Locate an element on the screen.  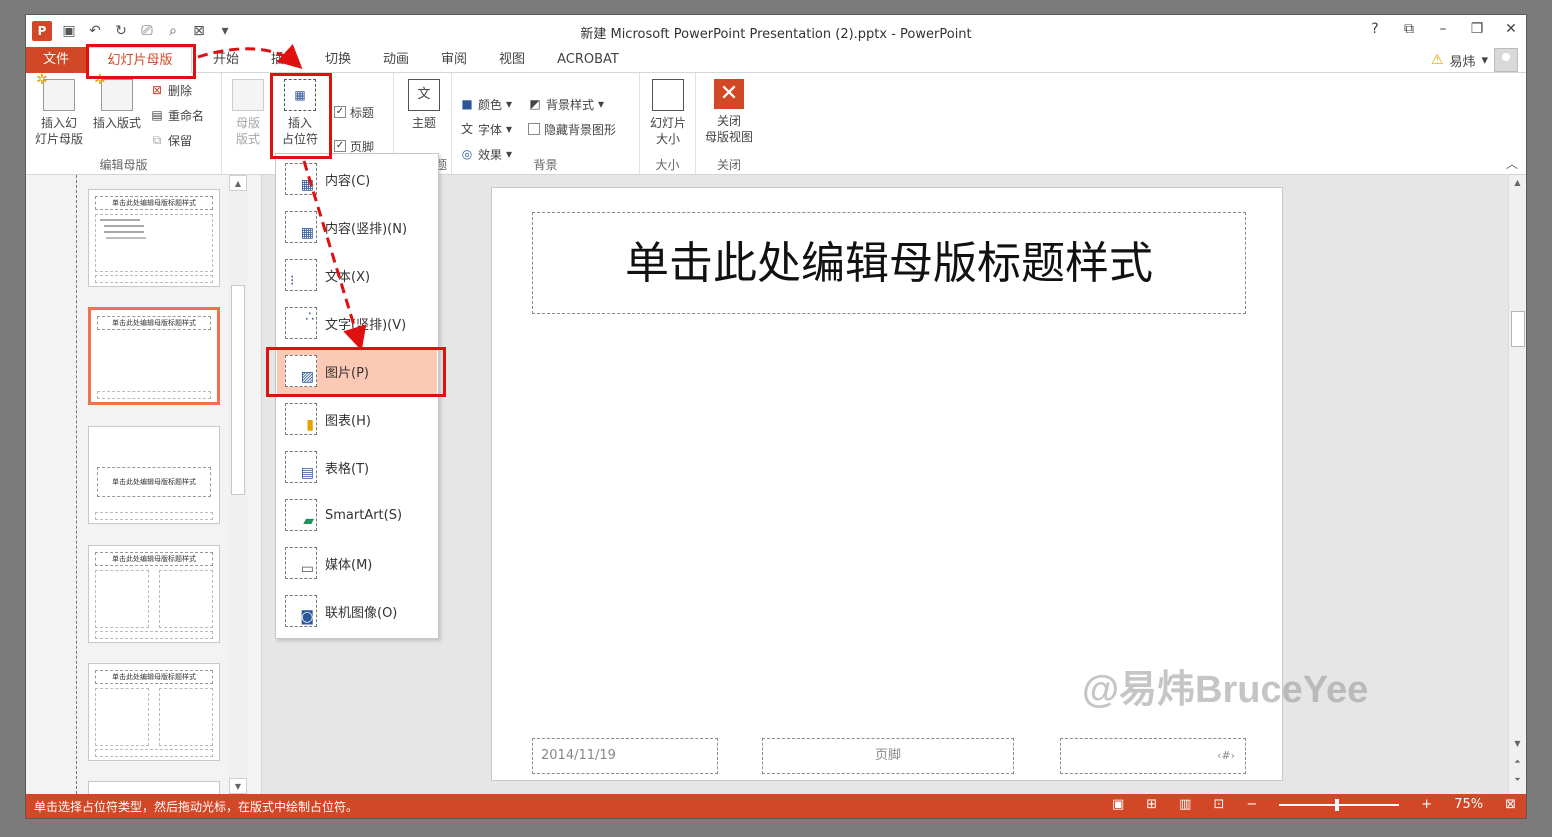
slide-number-placeholder: ‹#› is located at coordinates (1153, 756).